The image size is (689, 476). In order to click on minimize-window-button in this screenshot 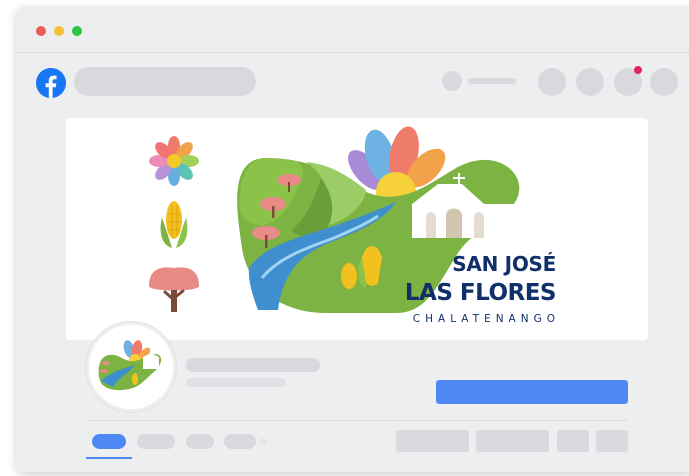, I will do `click(59, 31)`.